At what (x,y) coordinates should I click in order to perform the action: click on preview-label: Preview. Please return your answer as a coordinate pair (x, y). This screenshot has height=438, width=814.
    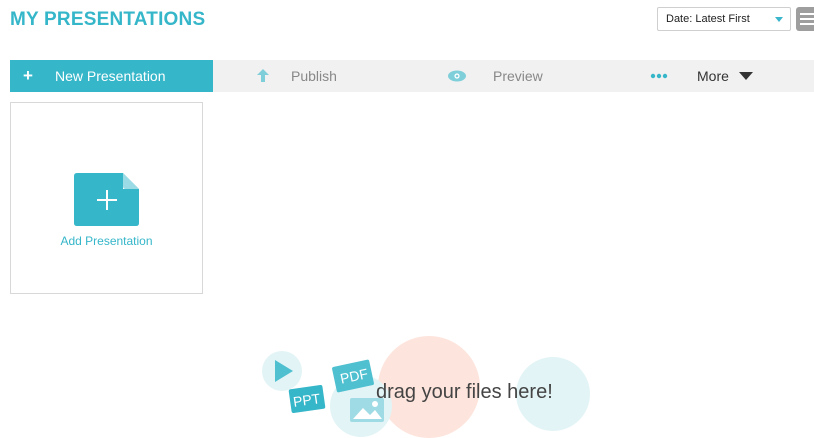
    Looking at the image, I should click on (518, 76).